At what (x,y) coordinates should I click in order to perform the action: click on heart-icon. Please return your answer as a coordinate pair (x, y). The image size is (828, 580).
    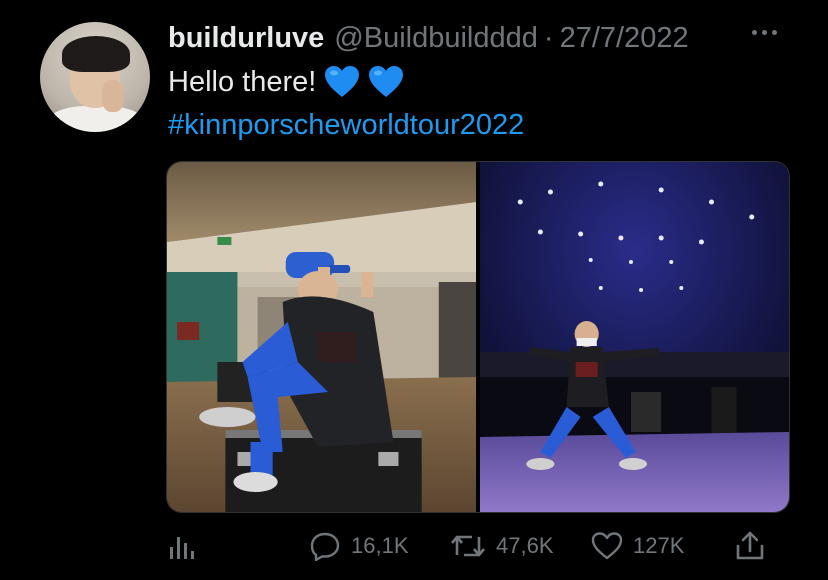
    Looking at the image, I should click on (607, 546).